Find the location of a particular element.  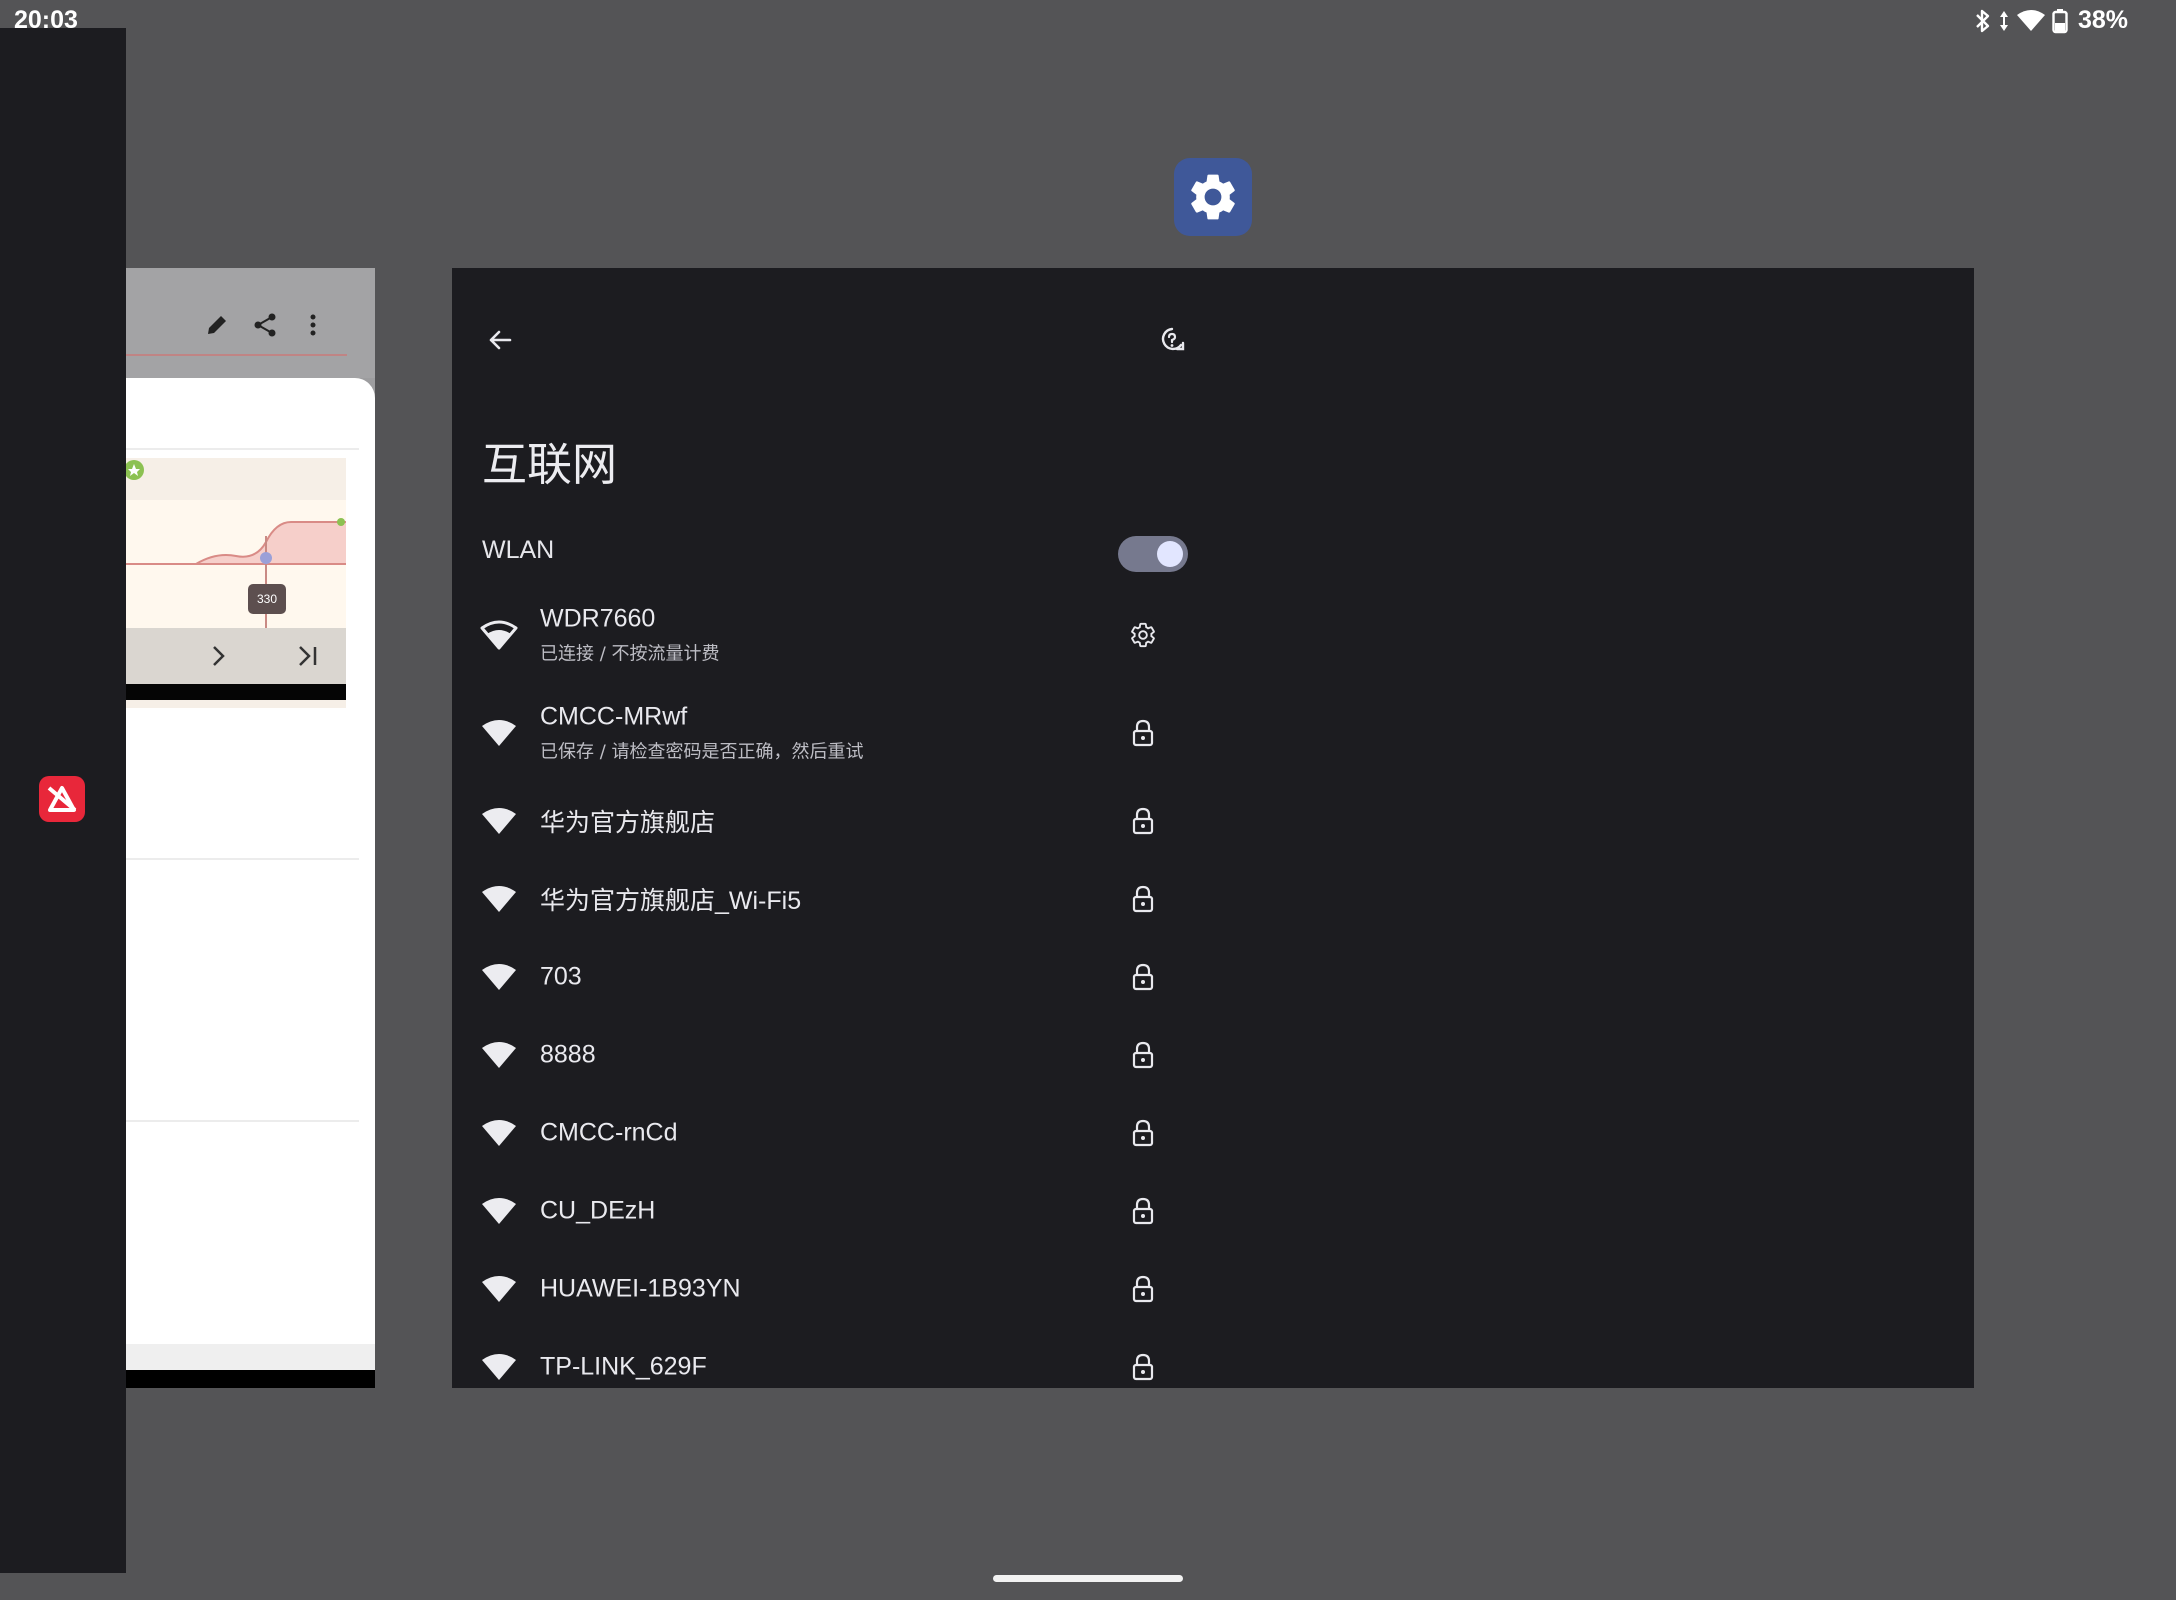

app-logo-icon is located at coordinates (62, 799).